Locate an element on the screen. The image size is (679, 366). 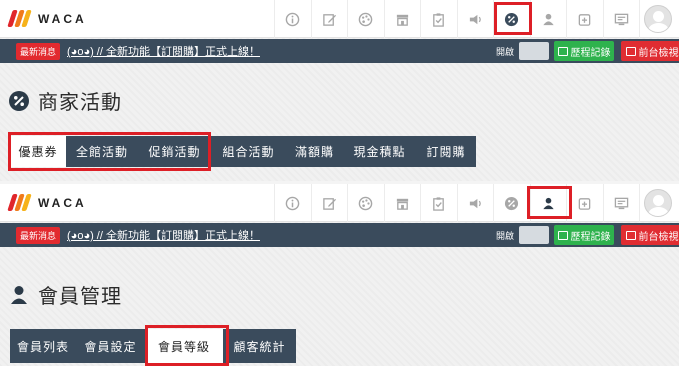
tab-member-settings: 會員設定 is located at coordinates (110, 346).